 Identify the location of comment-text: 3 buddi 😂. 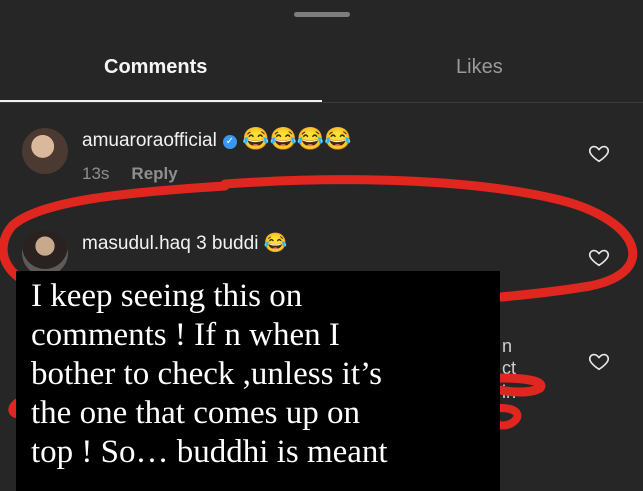
(242, 243).